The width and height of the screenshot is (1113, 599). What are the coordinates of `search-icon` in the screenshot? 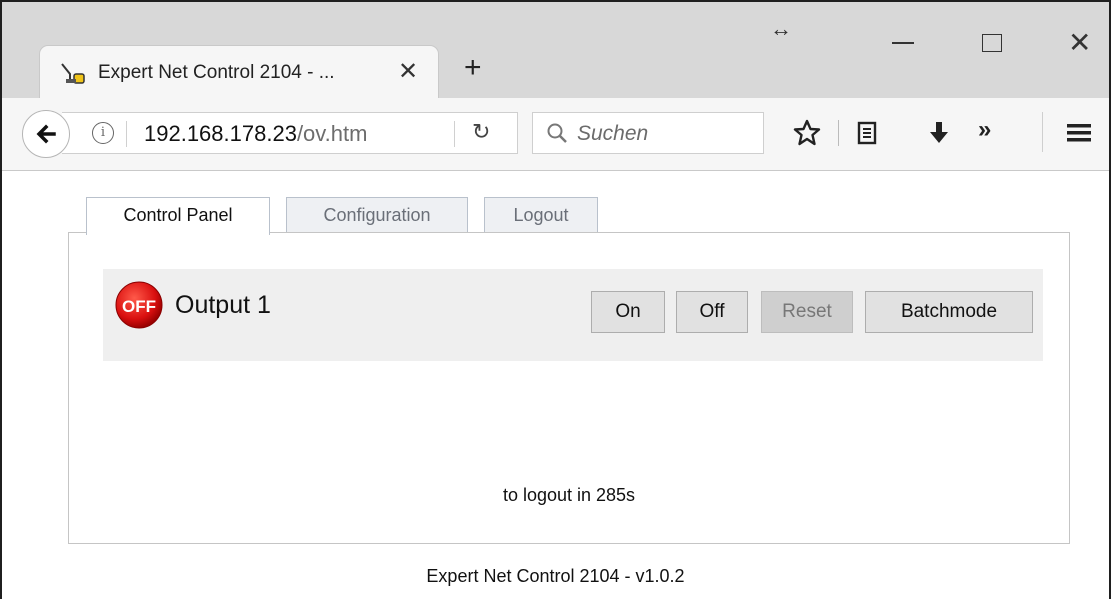 It's located at (557, 133).